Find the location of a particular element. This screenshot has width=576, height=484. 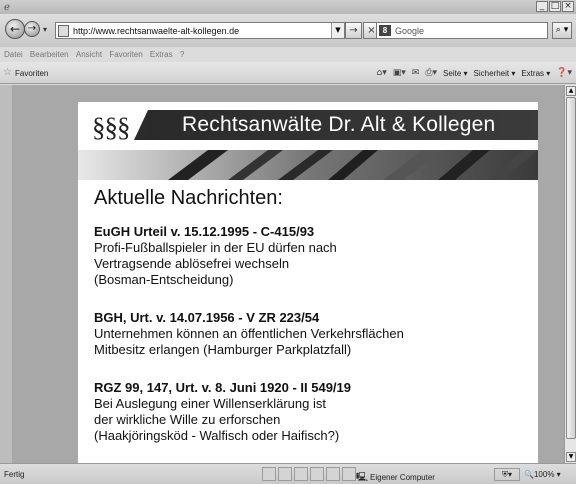

browser-icon: ℯ is located at coordinates (7, 7).